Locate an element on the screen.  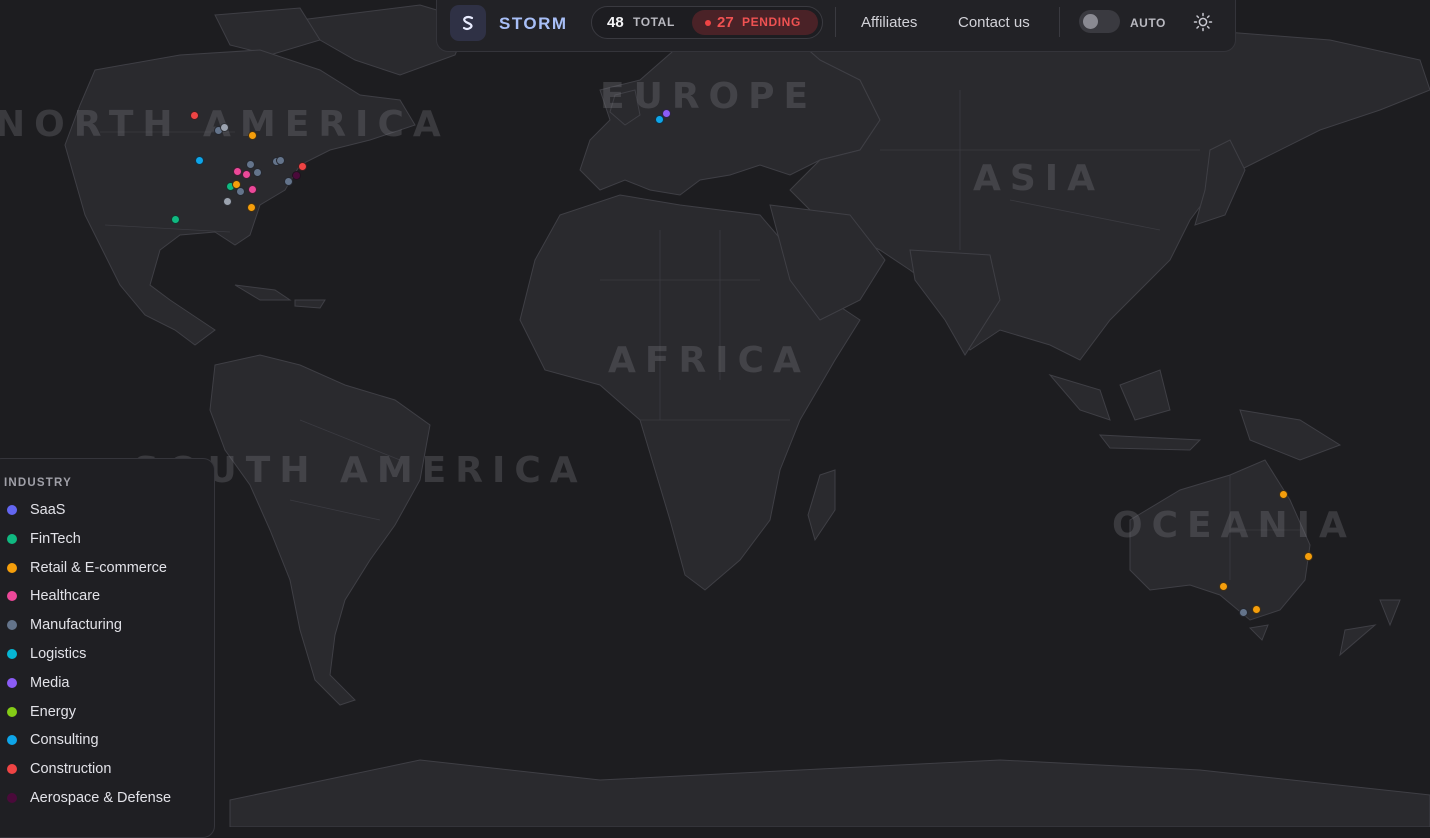
legend-label: Energy is located at coordinates (53, 711).